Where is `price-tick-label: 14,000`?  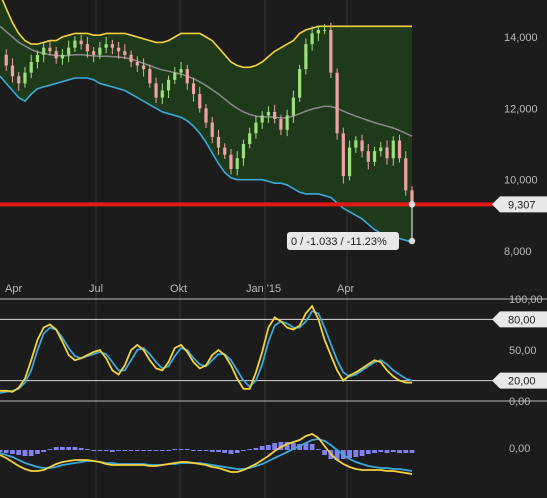
price-tick-label: 14,000 is located at coordinates (521, 38).